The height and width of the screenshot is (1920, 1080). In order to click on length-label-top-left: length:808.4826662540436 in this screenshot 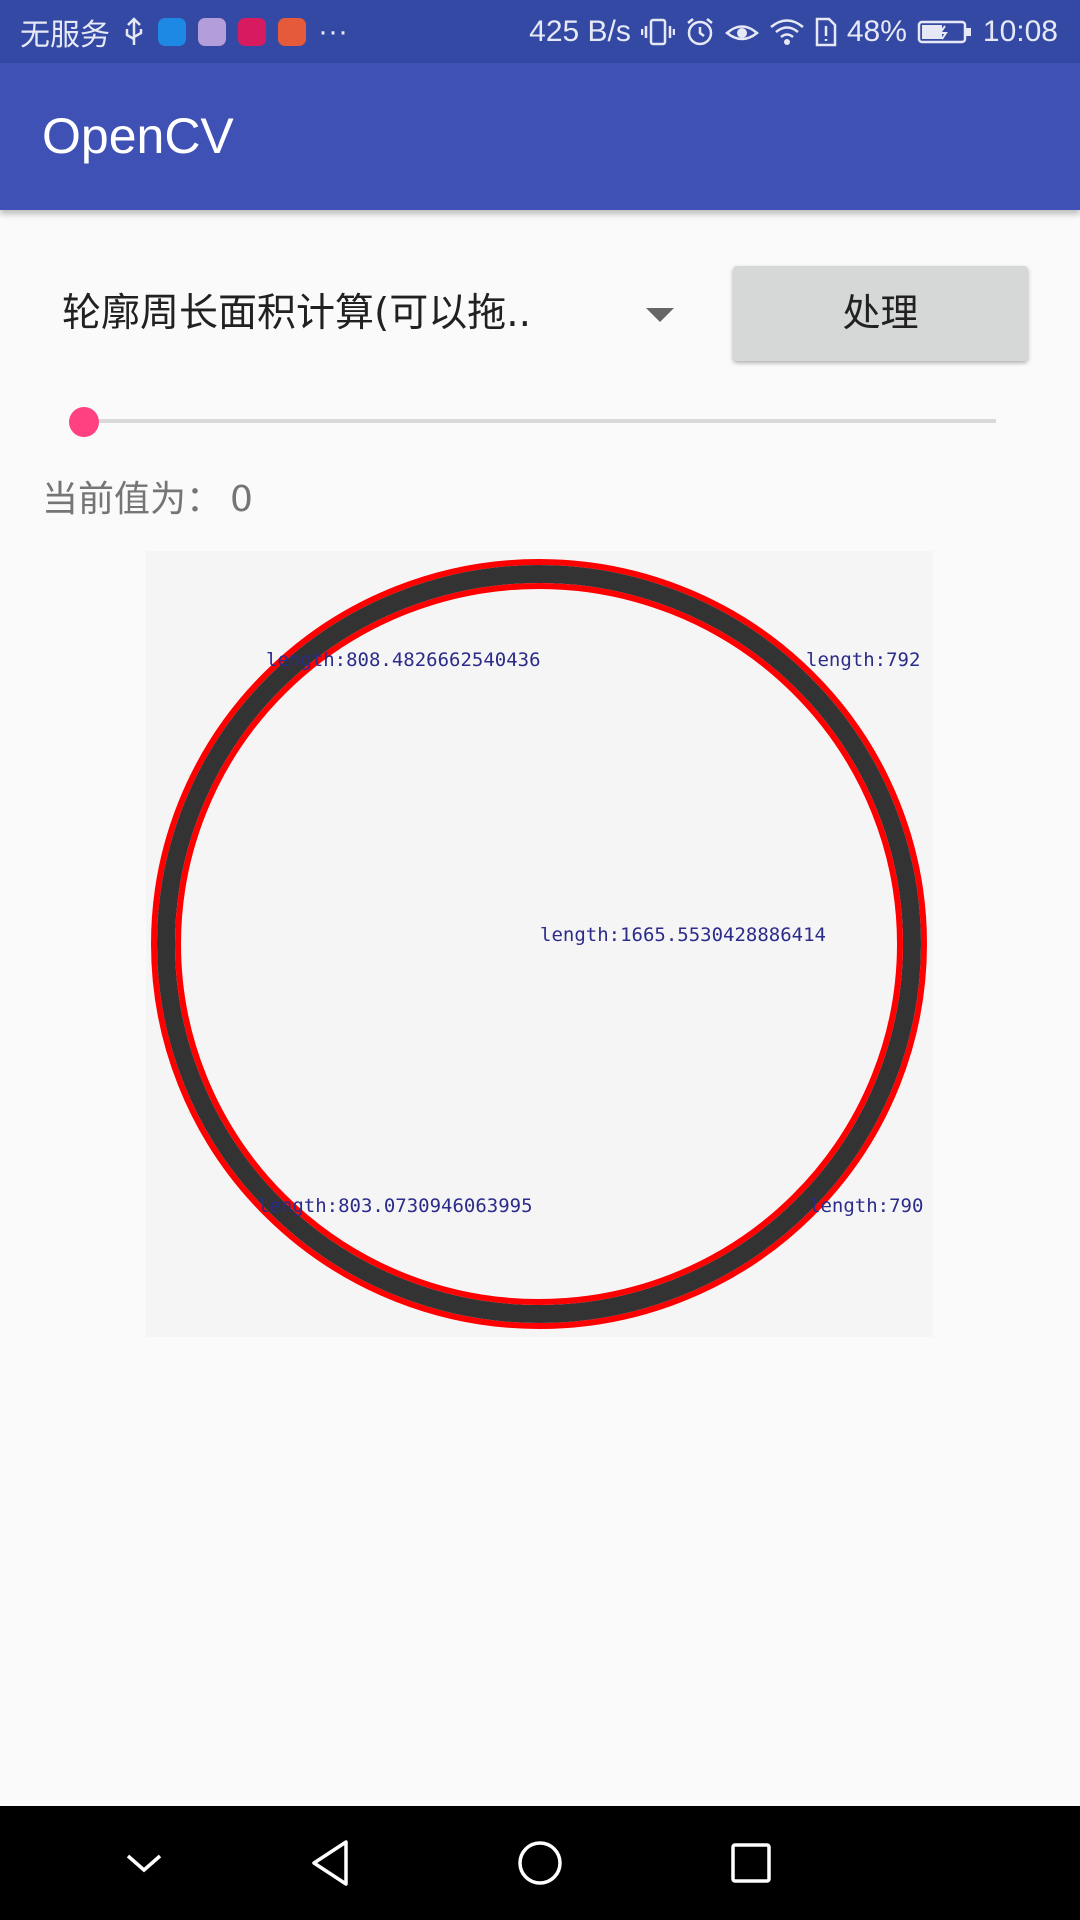, I will do `click(403, 660)`.